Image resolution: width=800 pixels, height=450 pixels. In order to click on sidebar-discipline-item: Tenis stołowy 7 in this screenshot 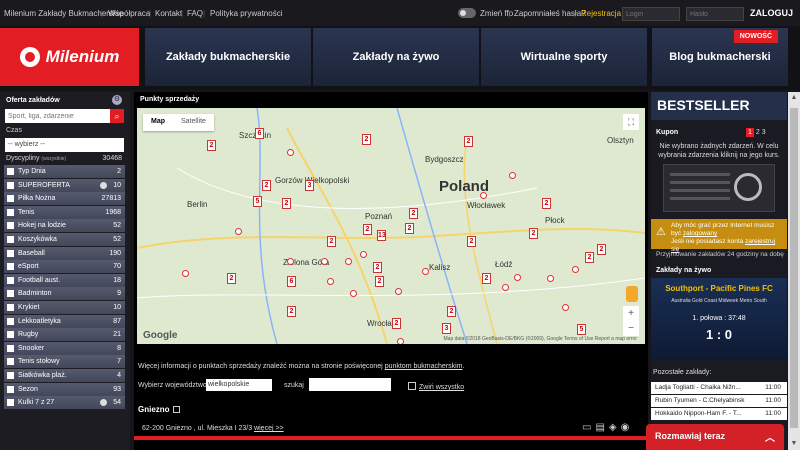, I will do `click(64, 362)`.